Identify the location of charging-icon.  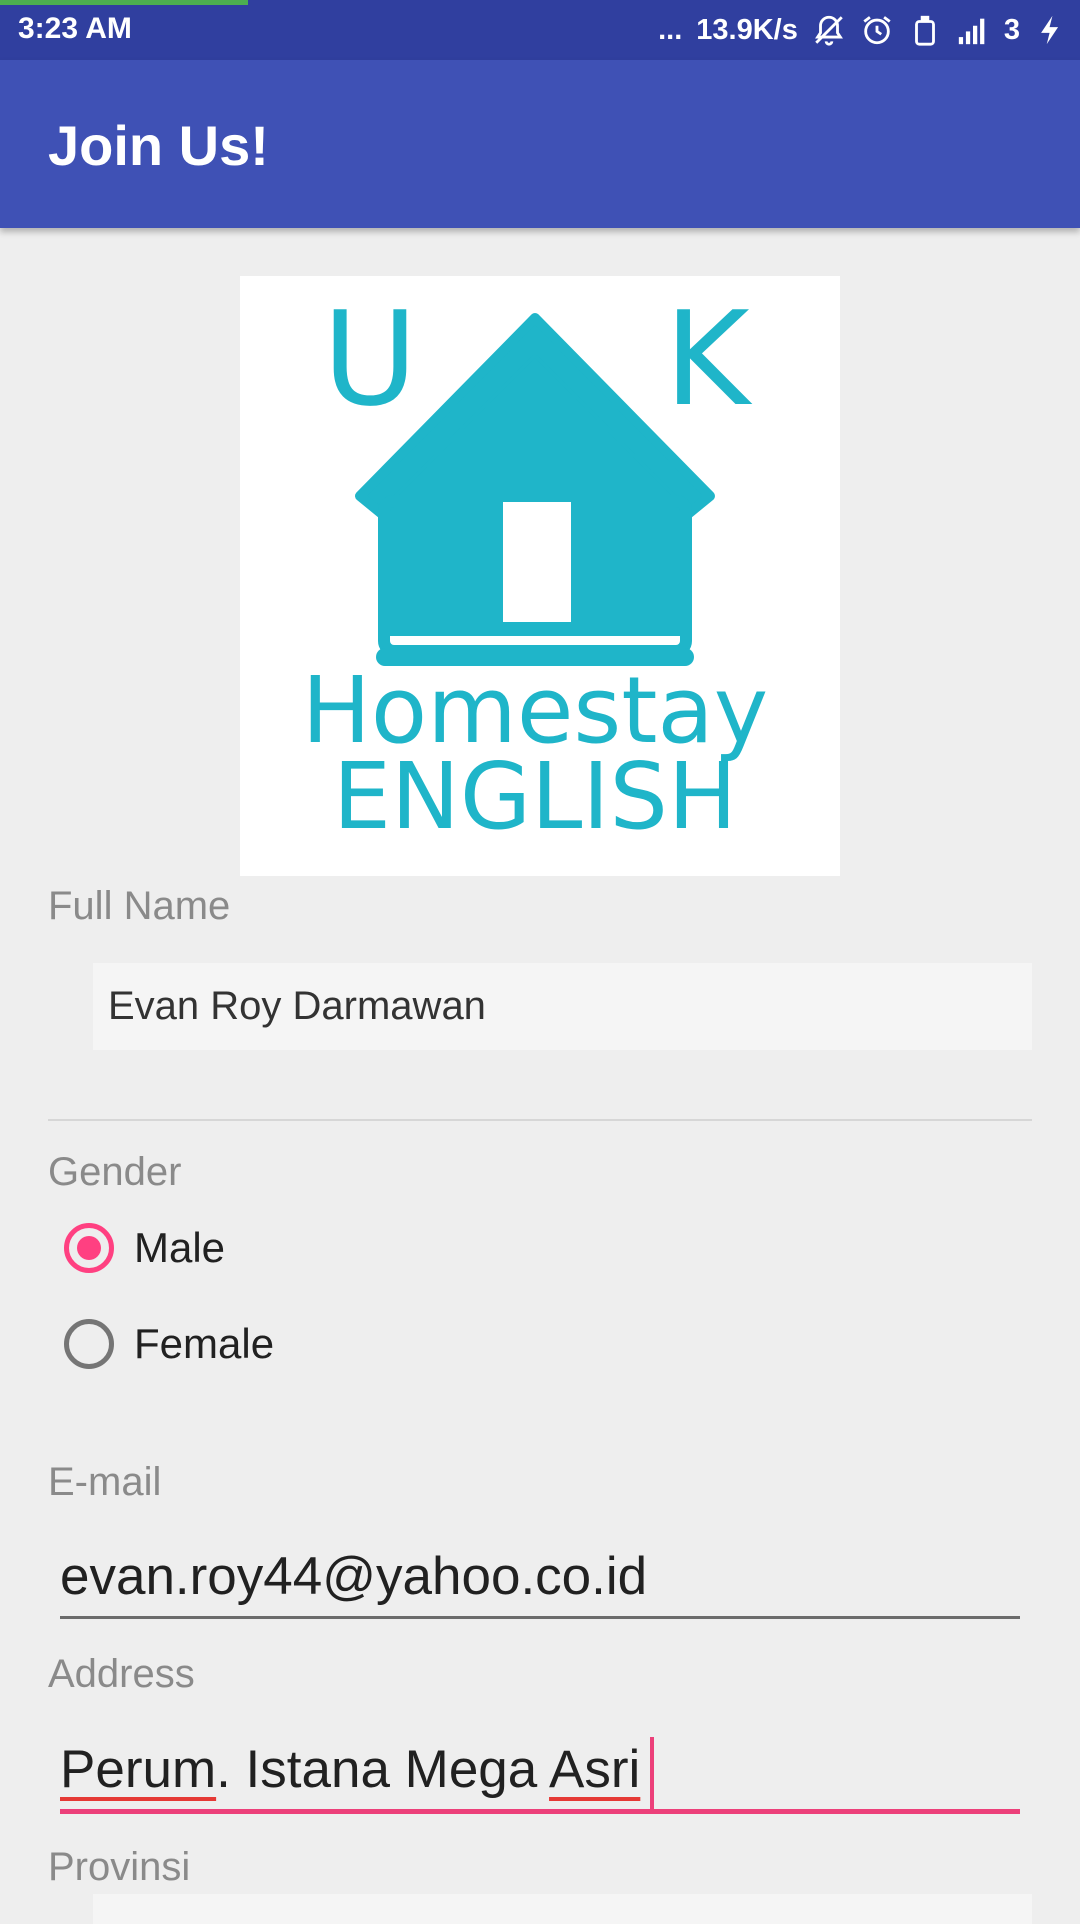
(1051, 30).